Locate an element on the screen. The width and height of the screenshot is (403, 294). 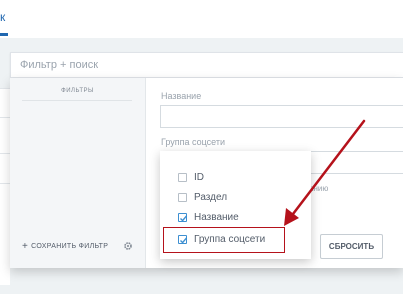
name-field-label: Название is located at coordinates (181, 96).